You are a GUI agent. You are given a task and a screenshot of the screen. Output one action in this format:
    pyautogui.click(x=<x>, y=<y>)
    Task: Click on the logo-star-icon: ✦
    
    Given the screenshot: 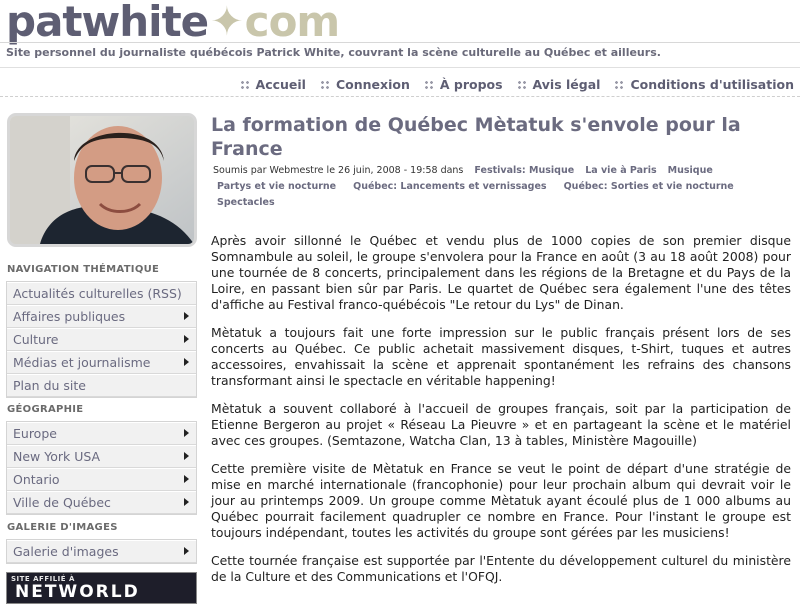 What is the action you would take?
    pyautogui.click(x=227, y=22)
    